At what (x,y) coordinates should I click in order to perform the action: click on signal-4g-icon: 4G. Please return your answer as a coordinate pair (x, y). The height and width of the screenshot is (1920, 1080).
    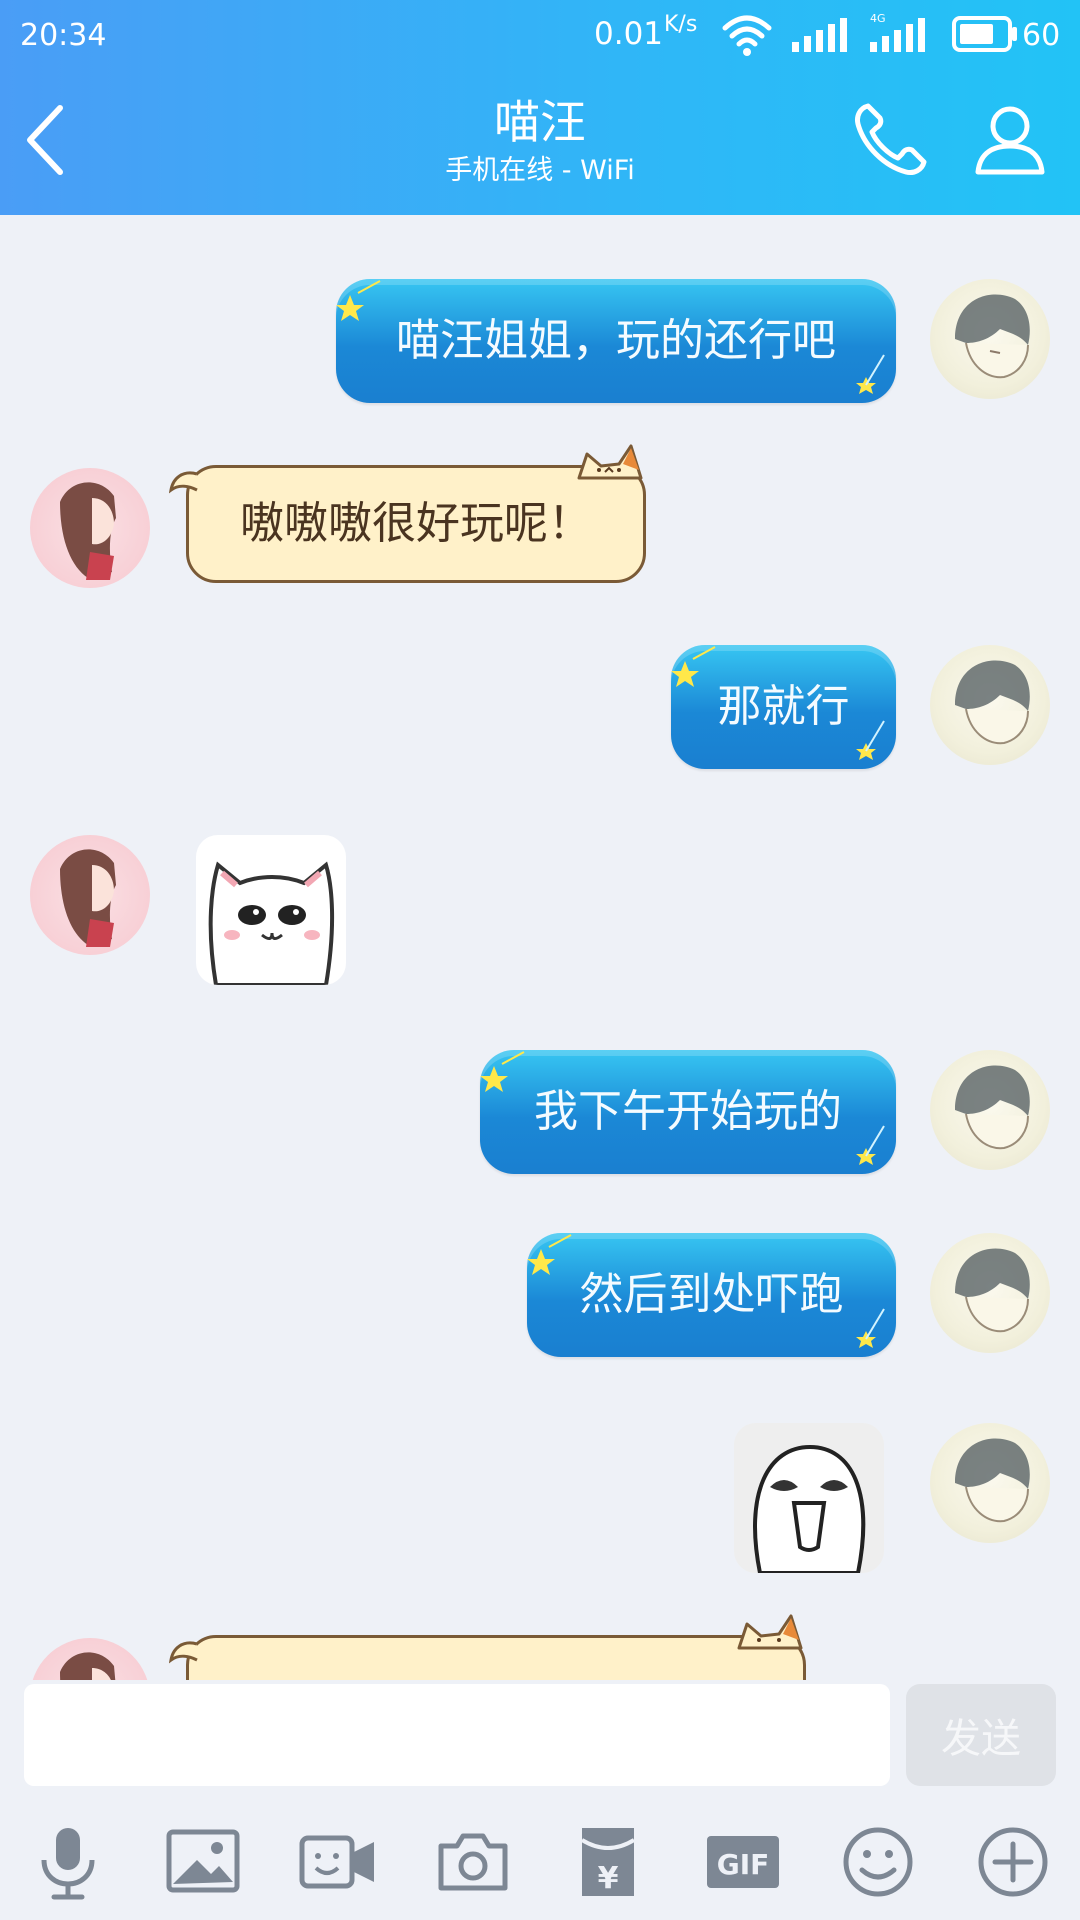
    Looking at the image, I should click on (897, 32).